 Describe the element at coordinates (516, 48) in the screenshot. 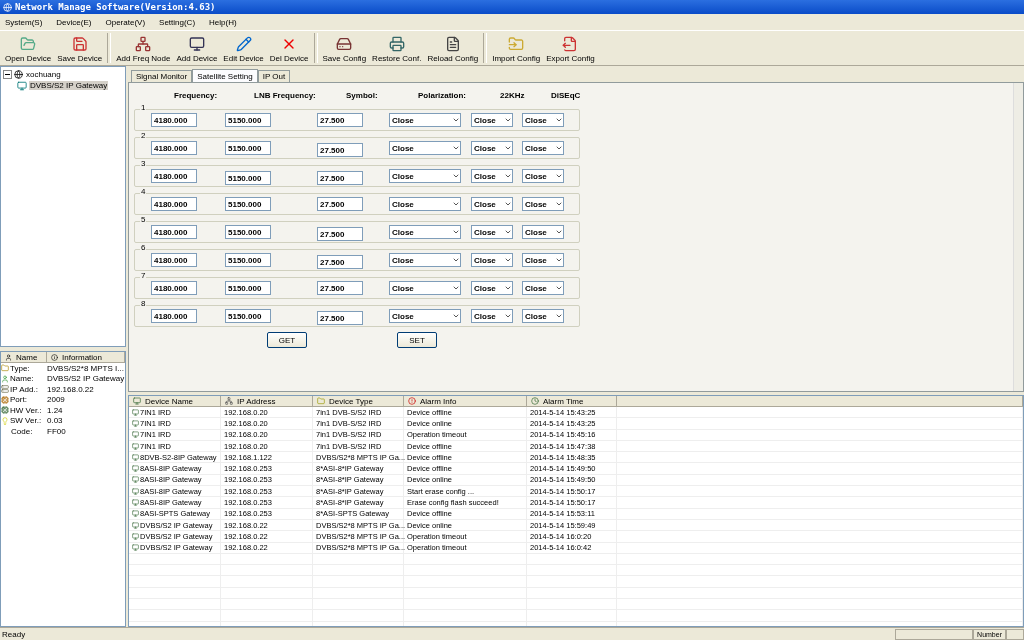

I see `toolbar-button: Import Config` at that location.